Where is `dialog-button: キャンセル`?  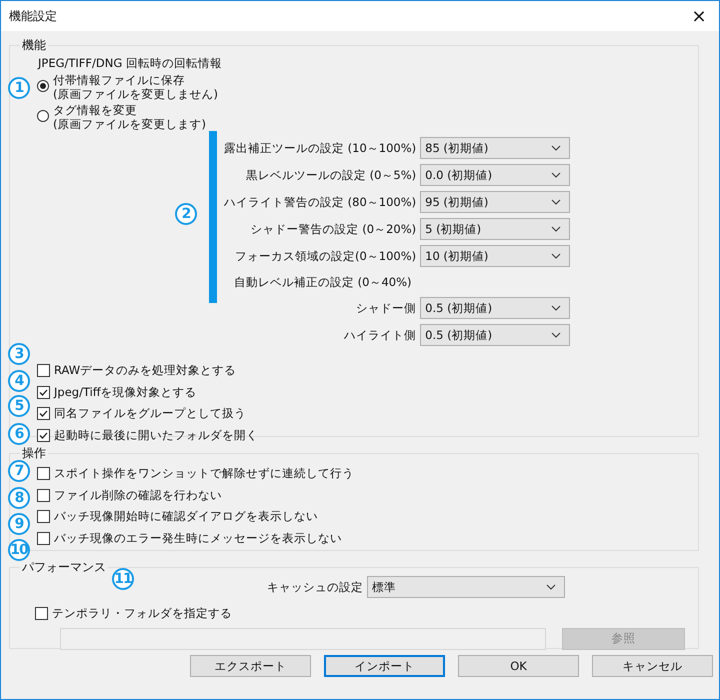
dialog-button: キャンセル is located at coordinates (652, 666).